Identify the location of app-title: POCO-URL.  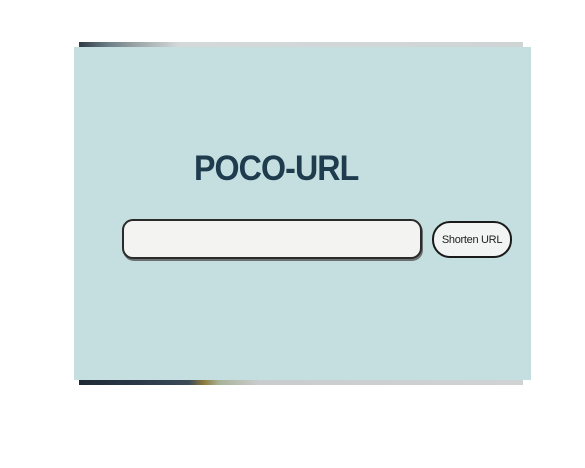
(276, 168).